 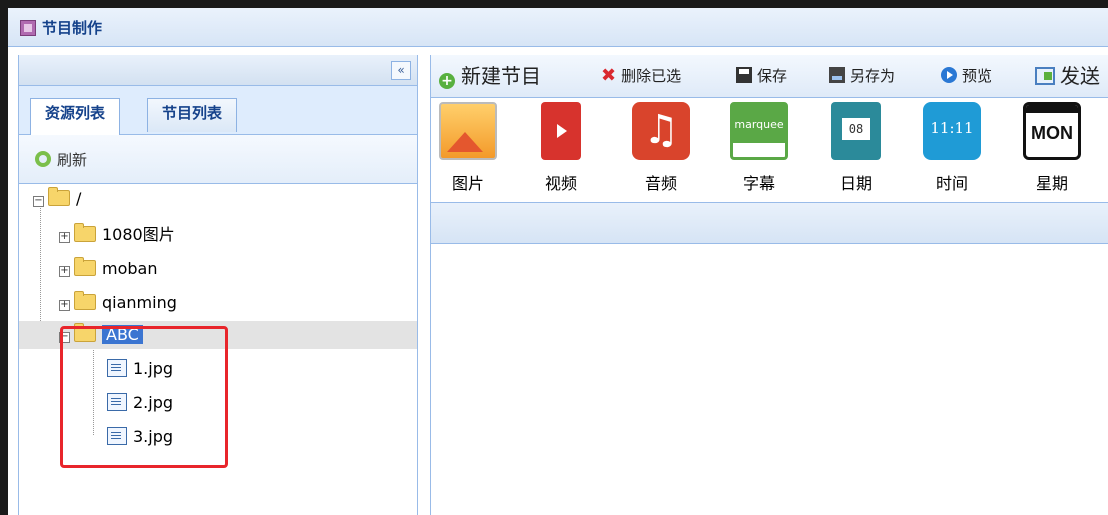 I want to click on tree-node-label: moban, so click(x=130, y=268).